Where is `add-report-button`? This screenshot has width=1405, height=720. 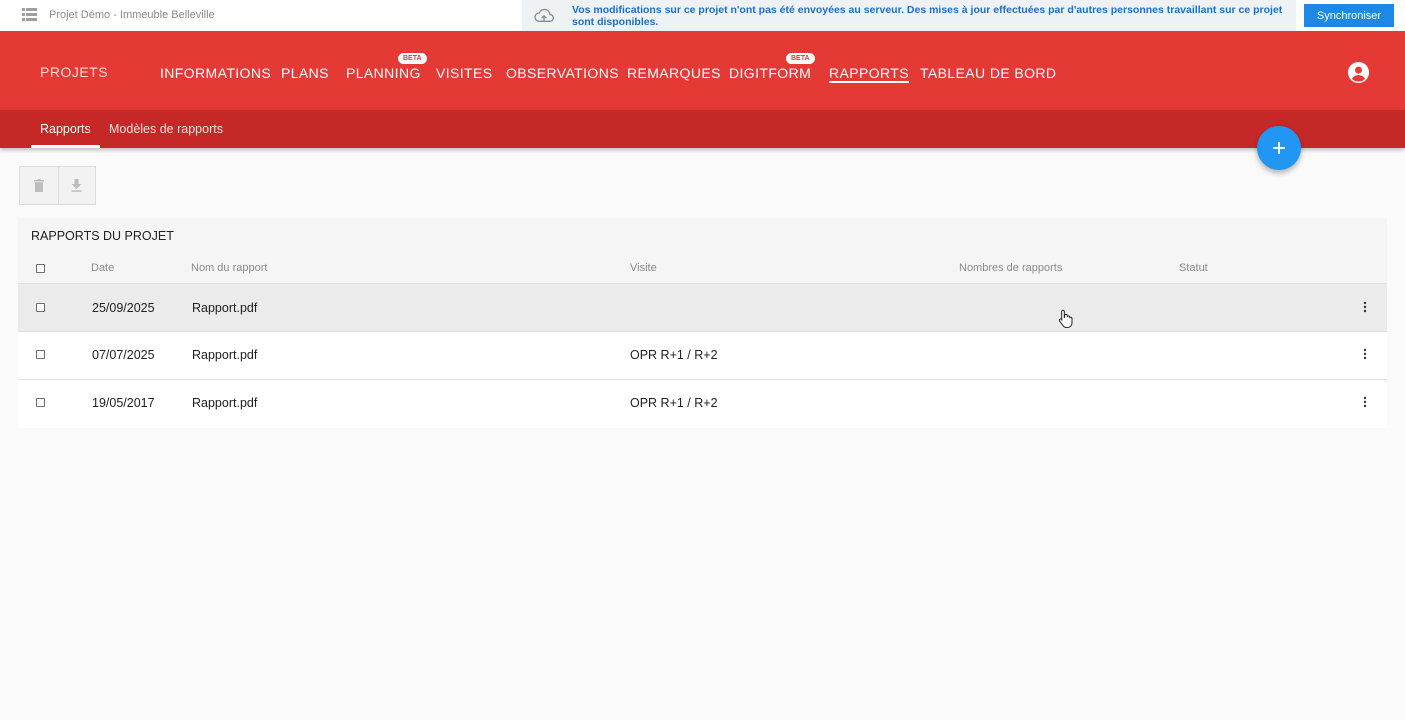
add-report-button is located at coordinates (1279, 148).